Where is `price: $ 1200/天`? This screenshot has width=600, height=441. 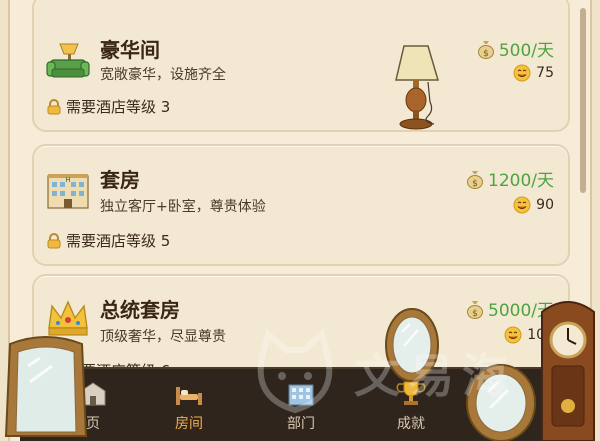 price: $ 1200/天 is located at coordinates (510, 178).